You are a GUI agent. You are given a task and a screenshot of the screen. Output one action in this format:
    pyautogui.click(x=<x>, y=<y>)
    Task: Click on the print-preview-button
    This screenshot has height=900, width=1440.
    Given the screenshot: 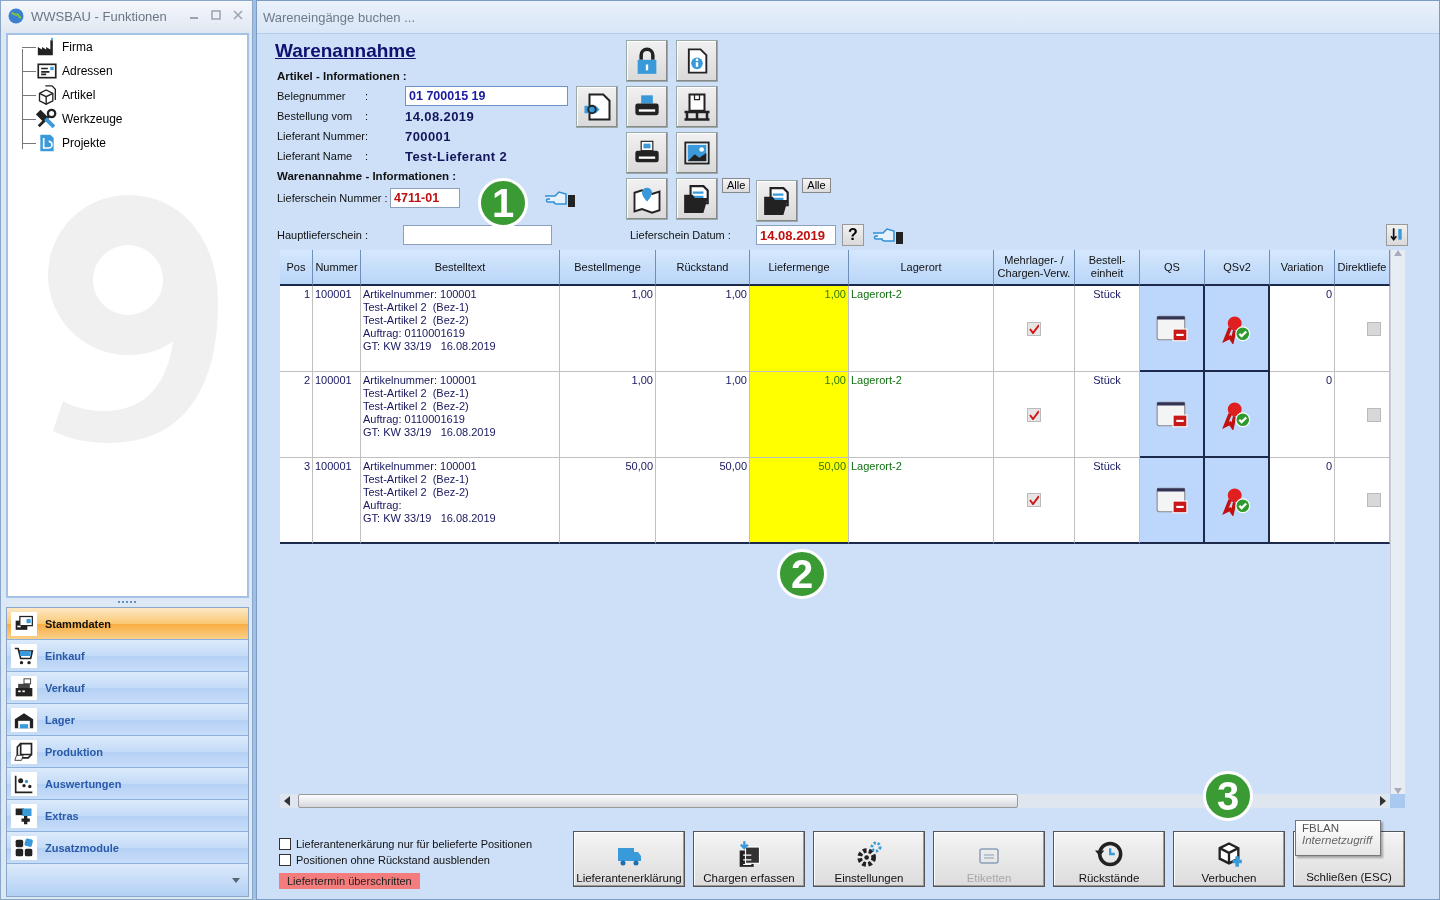 What is the action you would take?
    pyautogui.click(x=647, y=153)
    